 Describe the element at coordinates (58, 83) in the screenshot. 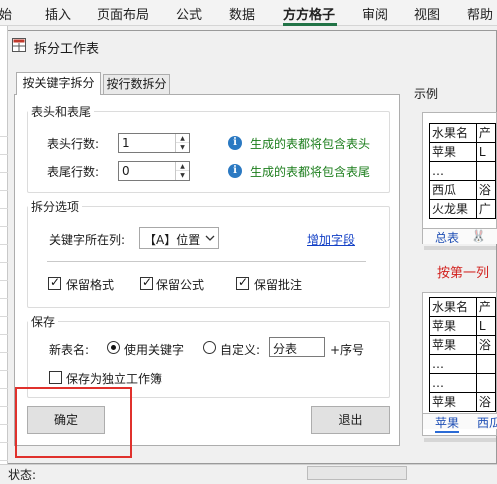

I see `tab-split-by-keyword: 按关键字拆分` at that location.